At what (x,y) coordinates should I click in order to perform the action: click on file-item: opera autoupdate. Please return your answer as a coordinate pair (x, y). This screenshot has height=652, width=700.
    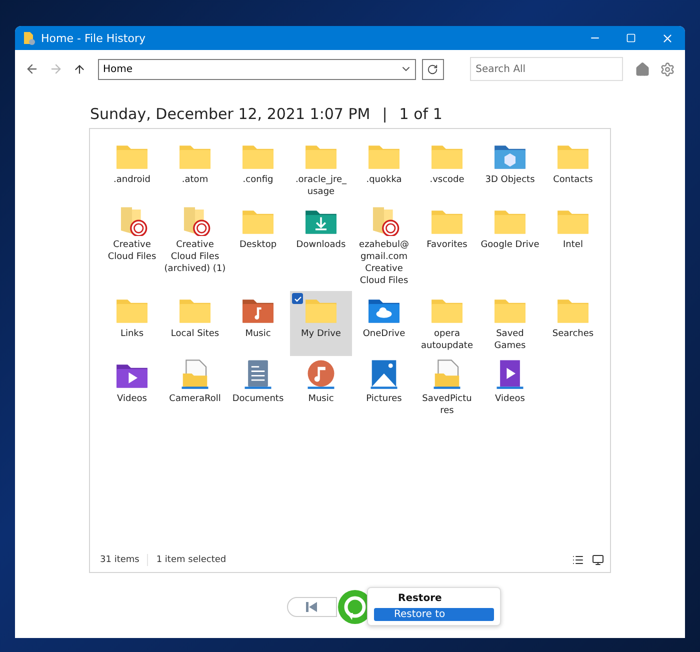
    Looking at the image, I should click on (447, 323).